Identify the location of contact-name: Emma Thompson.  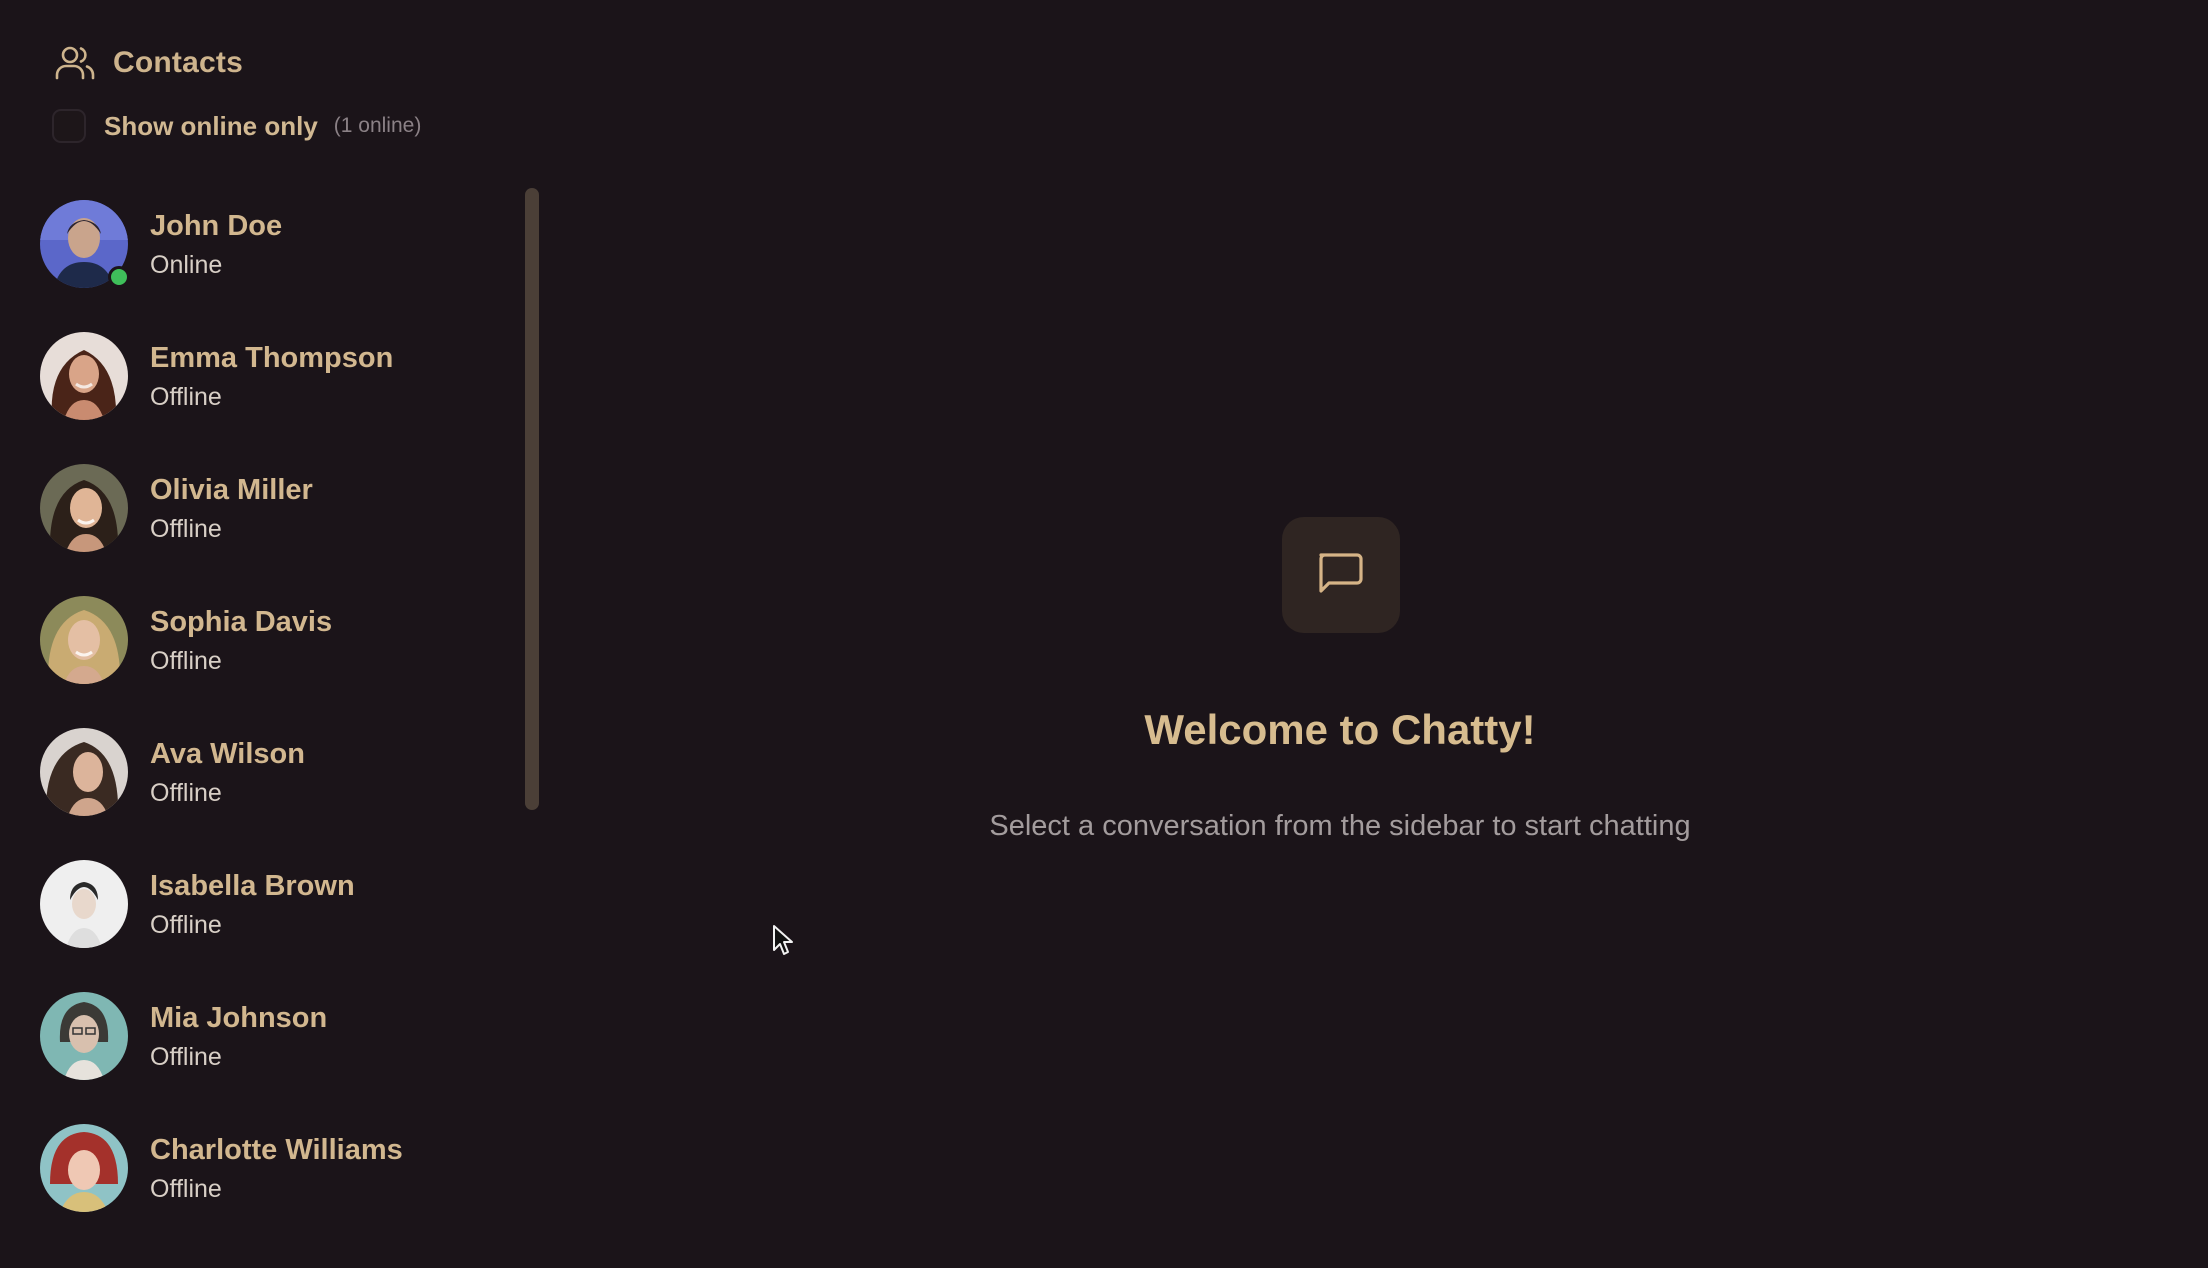
(272, 358).